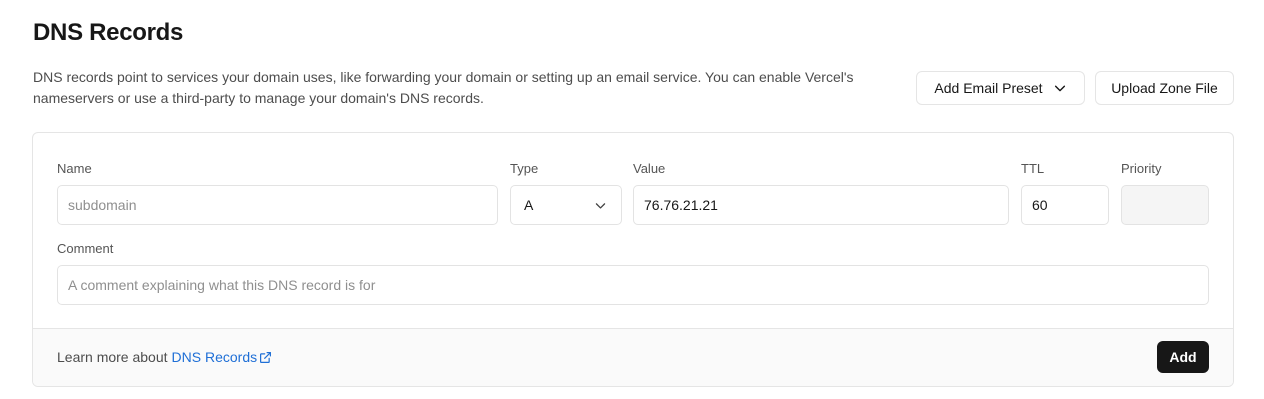 The image size is (1264, 399). Describe the element at coordinates (988, 88) in the screenshot. I see `add-email-preset-label: Add Email Preset` at that location.